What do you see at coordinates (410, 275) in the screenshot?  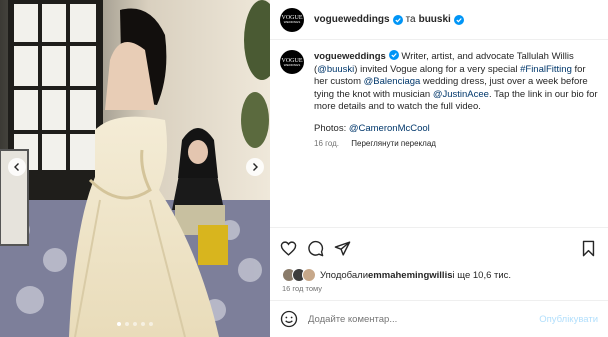 I see `liker-username: emmahemingwillis` at bounding box center [410, 275].